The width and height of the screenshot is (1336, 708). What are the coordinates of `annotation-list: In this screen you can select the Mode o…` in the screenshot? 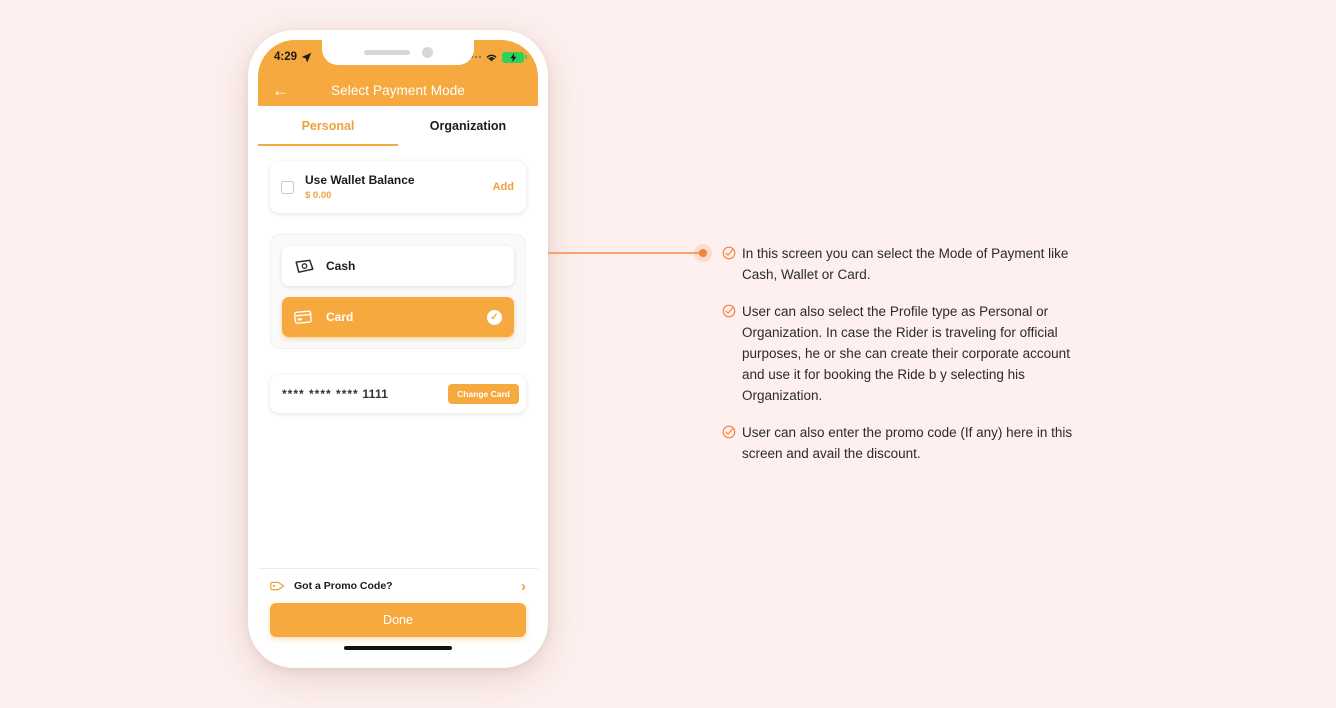 It's located at (907, 361).